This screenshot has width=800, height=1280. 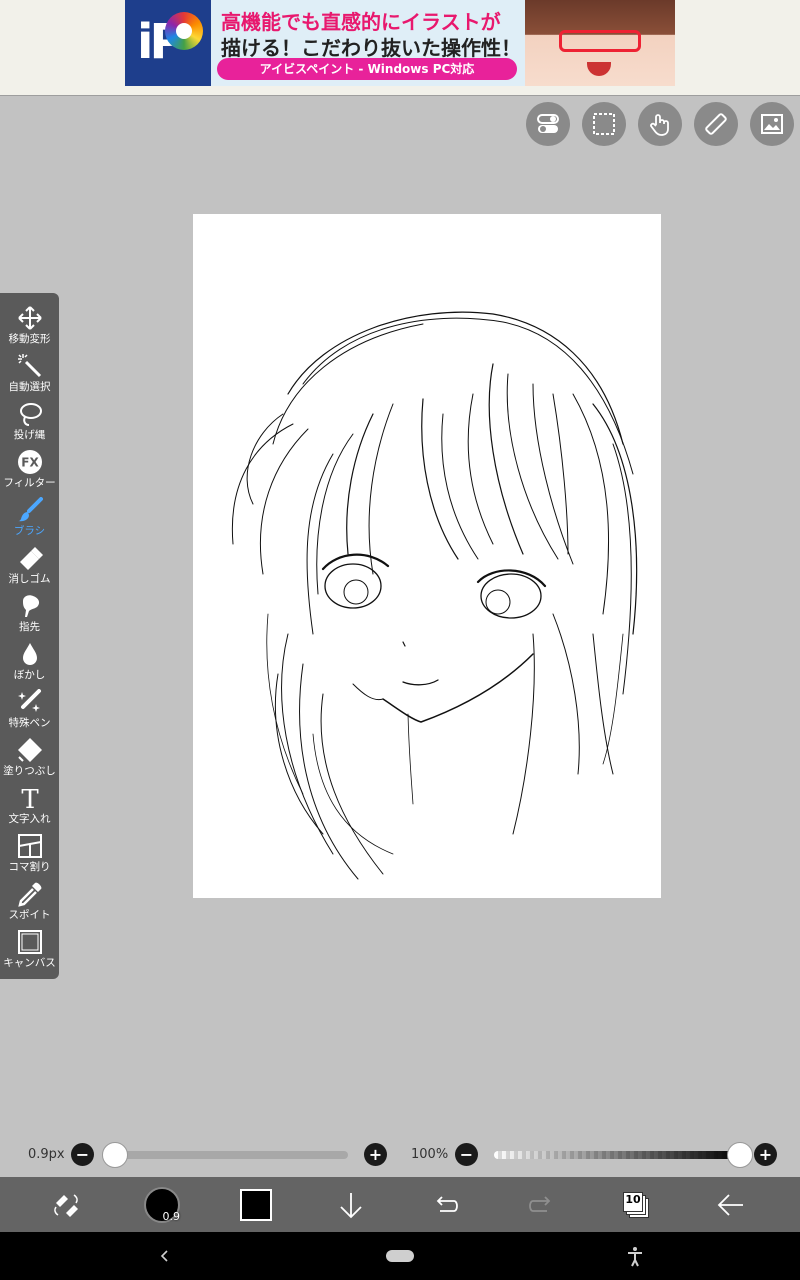 I want to click on undo-button, so click(x=446, y=1204).